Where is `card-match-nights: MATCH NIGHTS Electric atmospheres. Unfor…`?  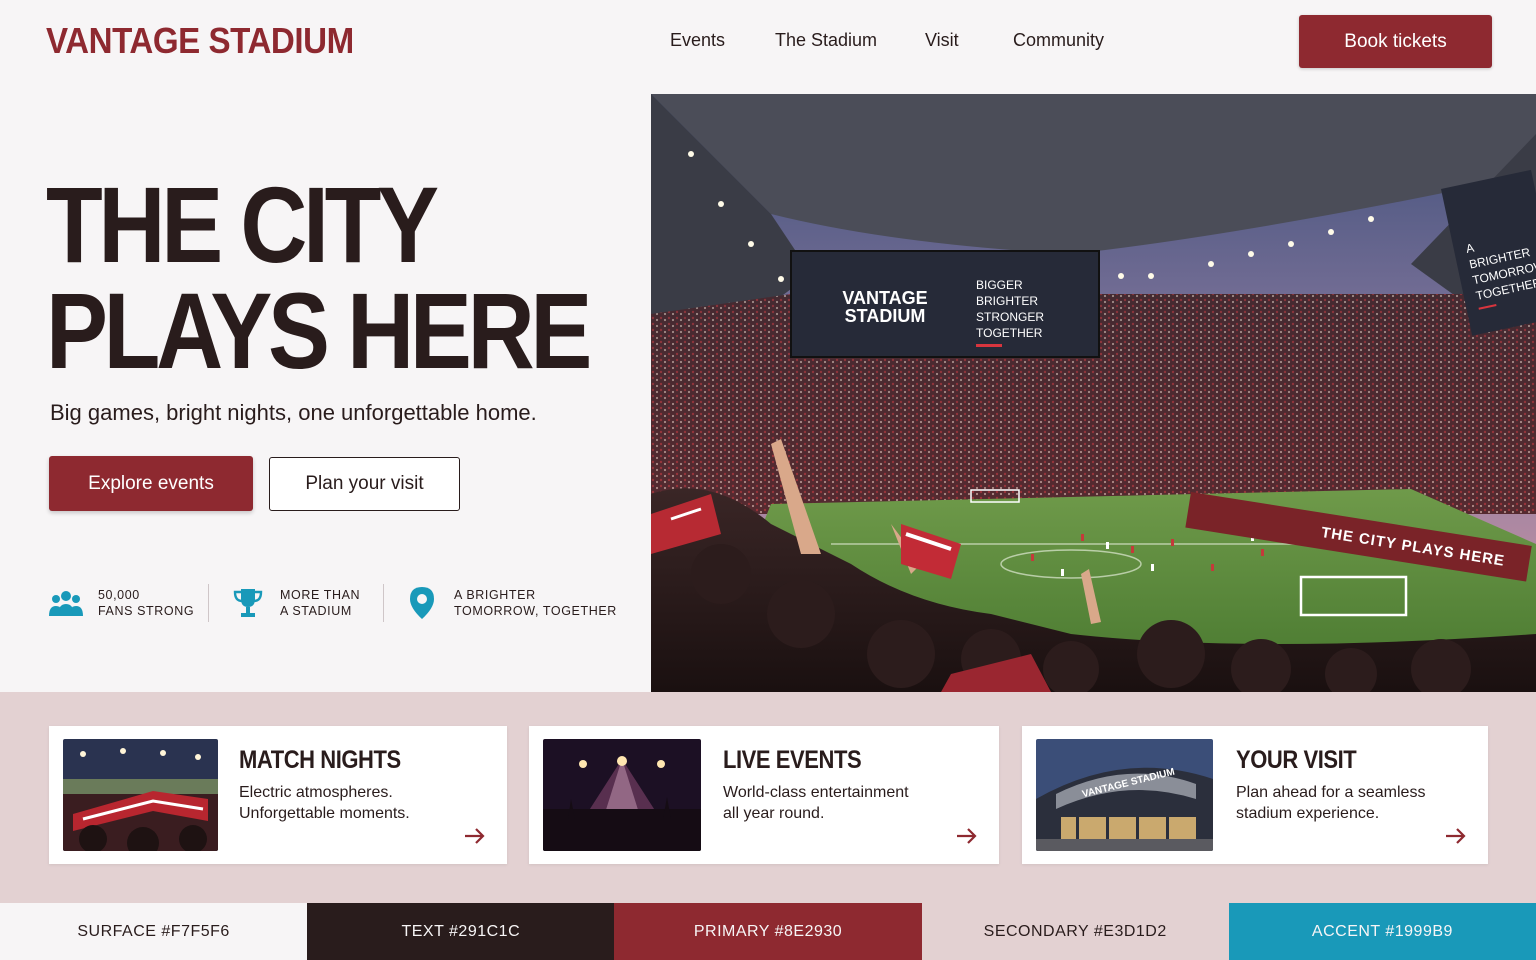
card-match-nights: MATCH NIGHTS Electric atmospheres. Unfor… is located at coordinates (278, 795).